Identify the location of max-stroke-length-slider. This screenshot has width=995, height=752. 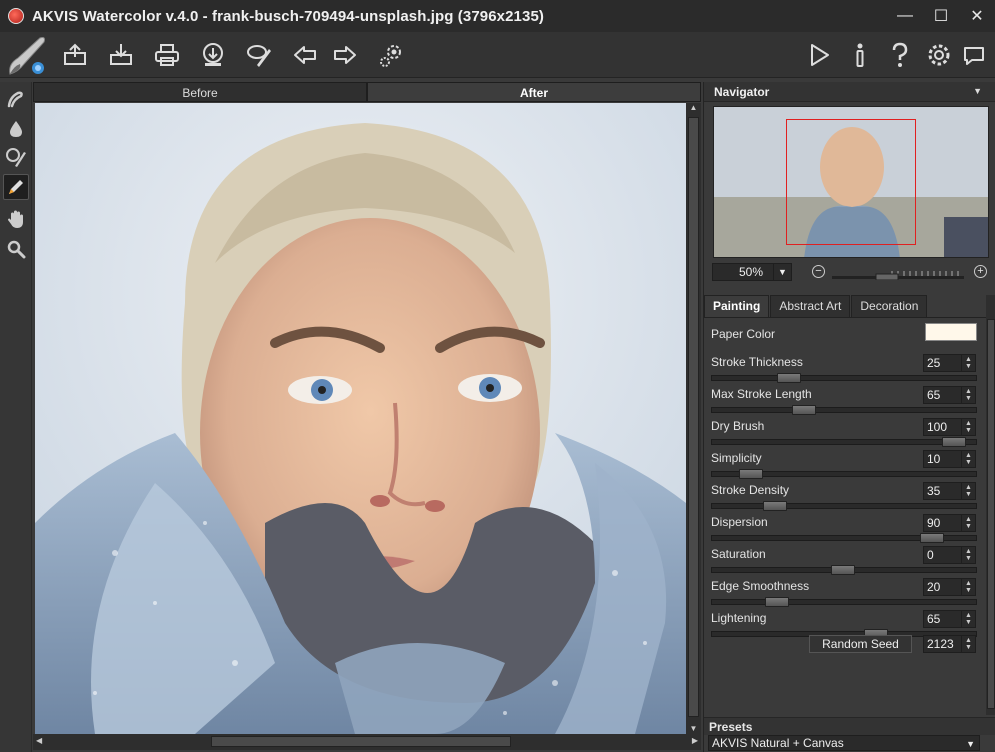
(844, 410).